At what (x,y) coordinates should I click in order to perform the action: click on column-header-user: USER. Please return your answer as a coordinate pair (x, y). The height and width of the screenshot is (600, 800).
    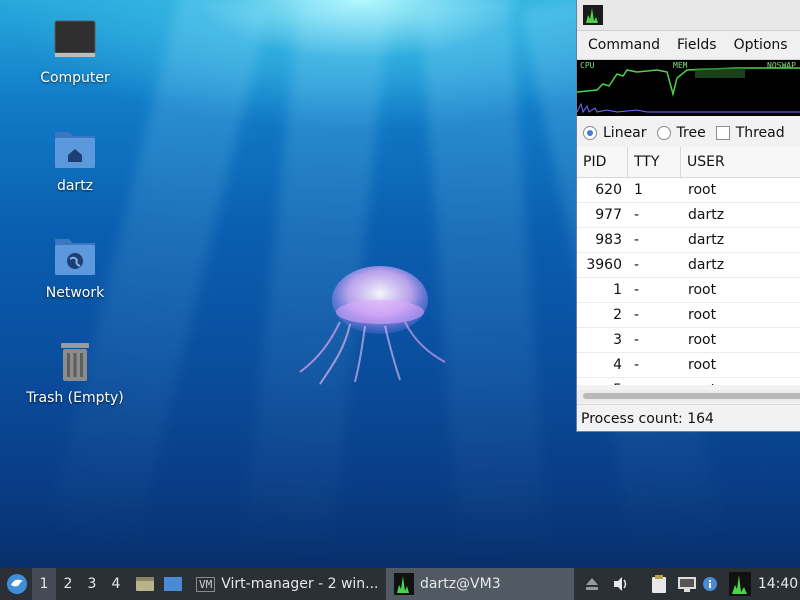
    Looking at the image, I should click on (740, 162).